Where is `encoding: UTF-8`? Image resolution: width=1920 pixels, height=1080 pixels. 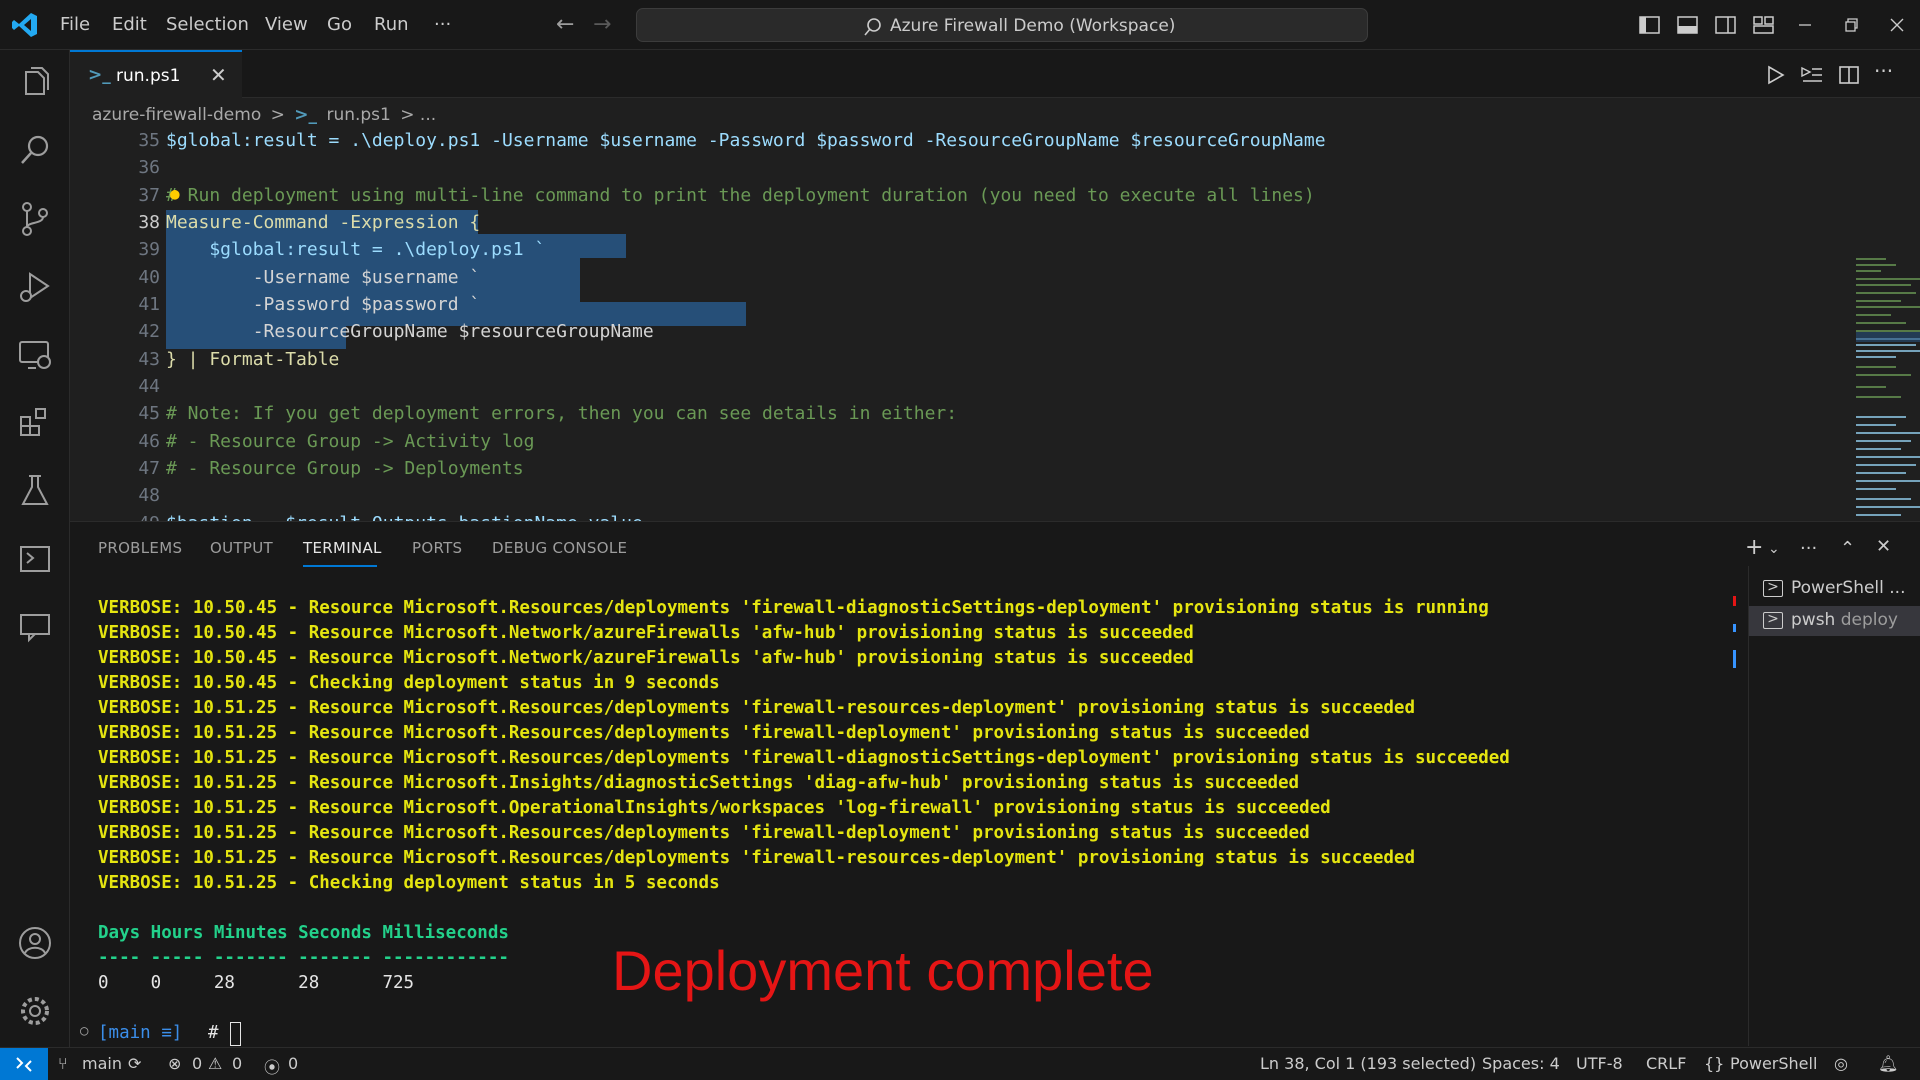 encoding: UTF-8 is located at coordinates (1599, 1063).